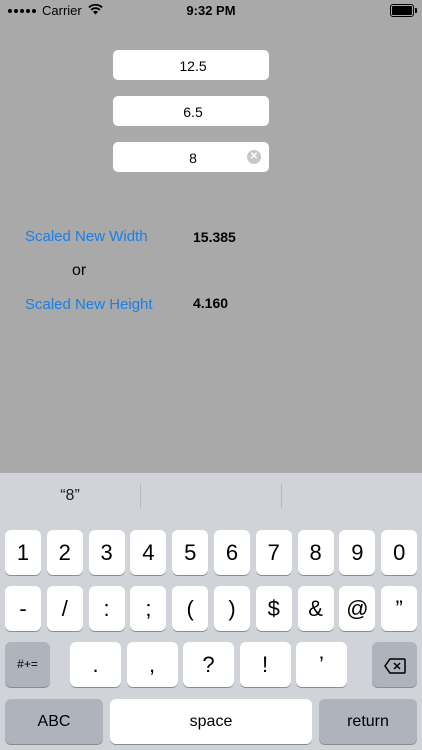 This screenshot has width=422, height=750. Describe the element at coordinates (79, 270) in the screenshot. I see `or-label: or` at that location.